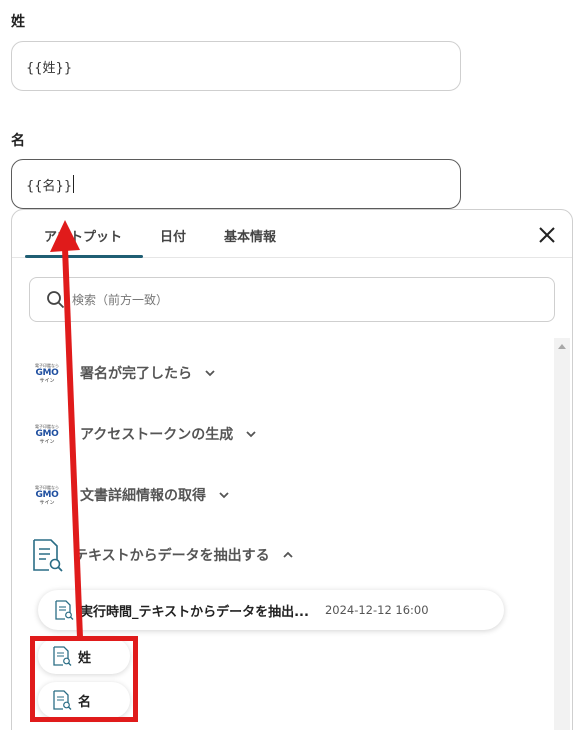 This screenshot has width=588, height=730. Describe the element at coordinates (173, 235) in the screenshot. I see `tab-date: 日付` at that location.